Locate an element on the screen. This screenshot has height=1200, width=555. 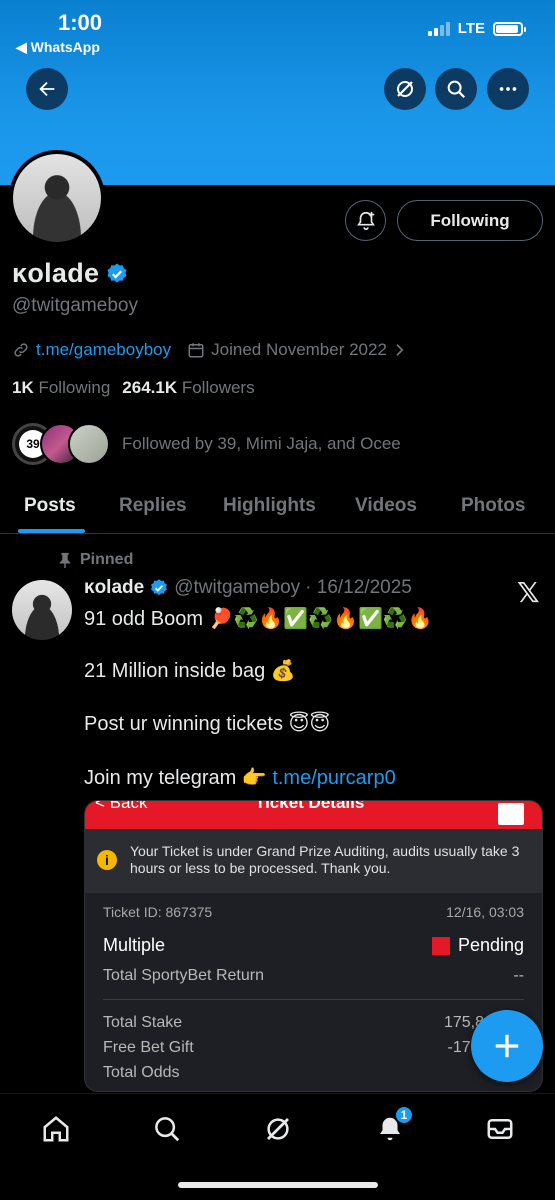
follower-avatar-ocee is located at coordinates (89, 444).